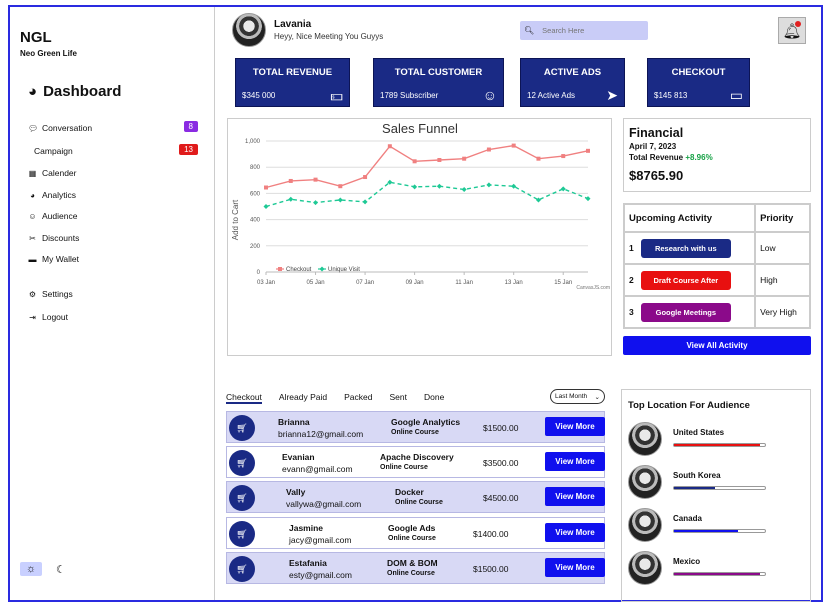 Image resolution: width=835 pixels, height=611 pixels. I want to click on legend-label: Checkout, so click(299, 270).